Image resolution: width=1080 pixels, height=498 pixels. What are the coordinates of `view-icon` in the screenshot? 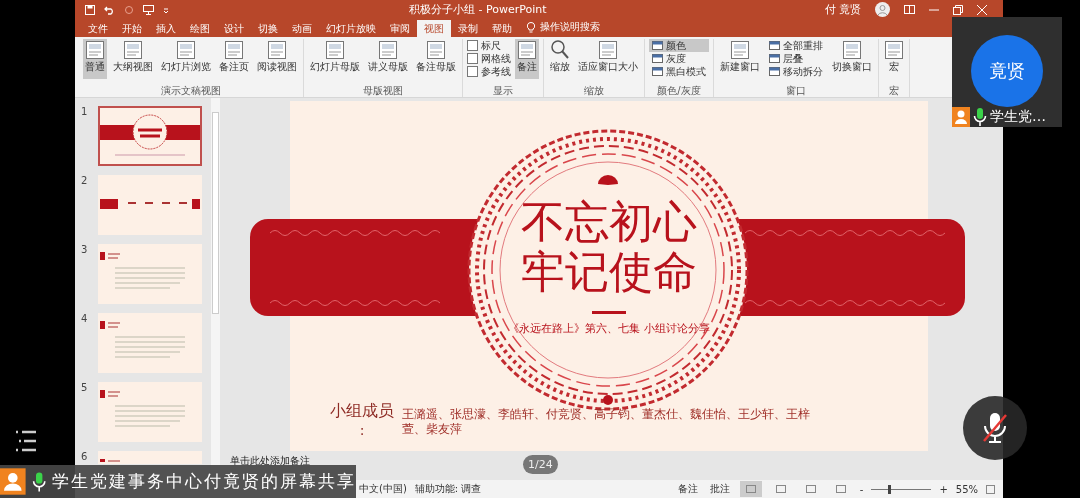 It's located at (780, 489).